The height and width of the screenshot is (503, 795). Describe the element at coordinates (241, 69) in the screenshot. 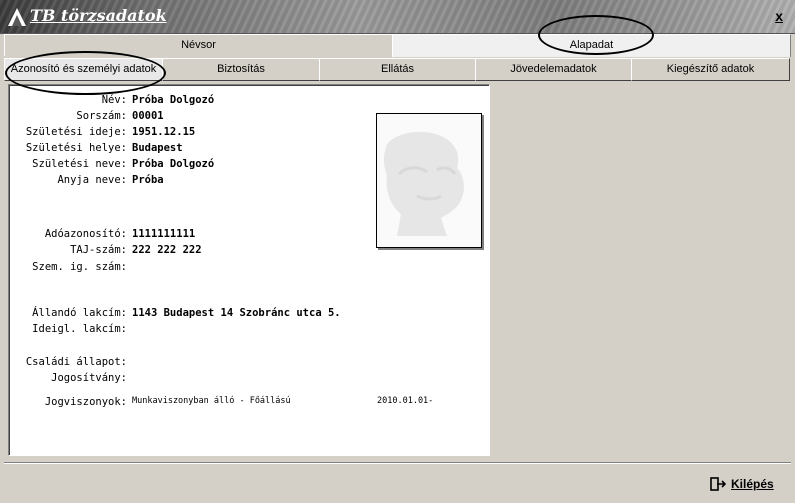

I see `tab-biztositas: Biztosítás` at that location.